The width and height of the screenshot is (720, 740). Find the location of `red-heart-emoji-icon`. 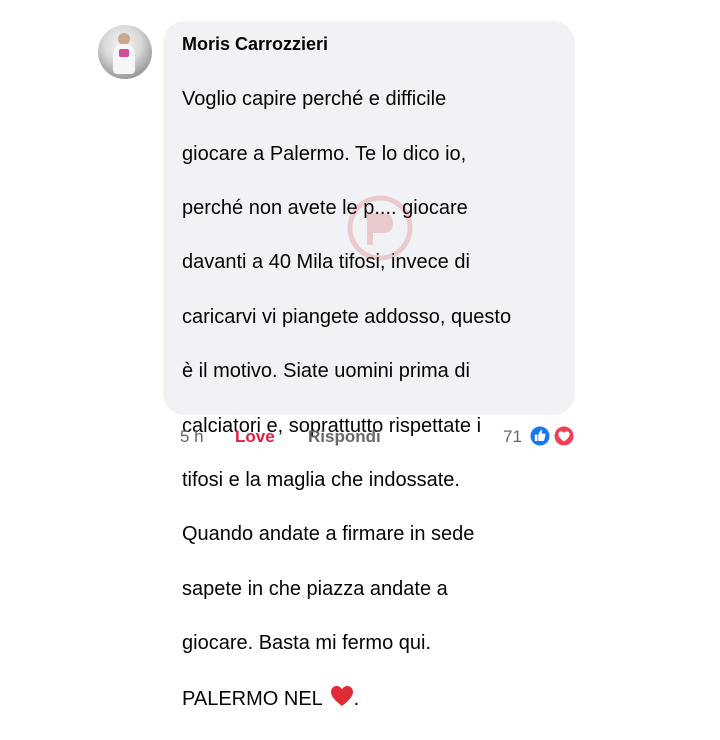

red-heart-emoji-icon is located at coordinates (341, 695).